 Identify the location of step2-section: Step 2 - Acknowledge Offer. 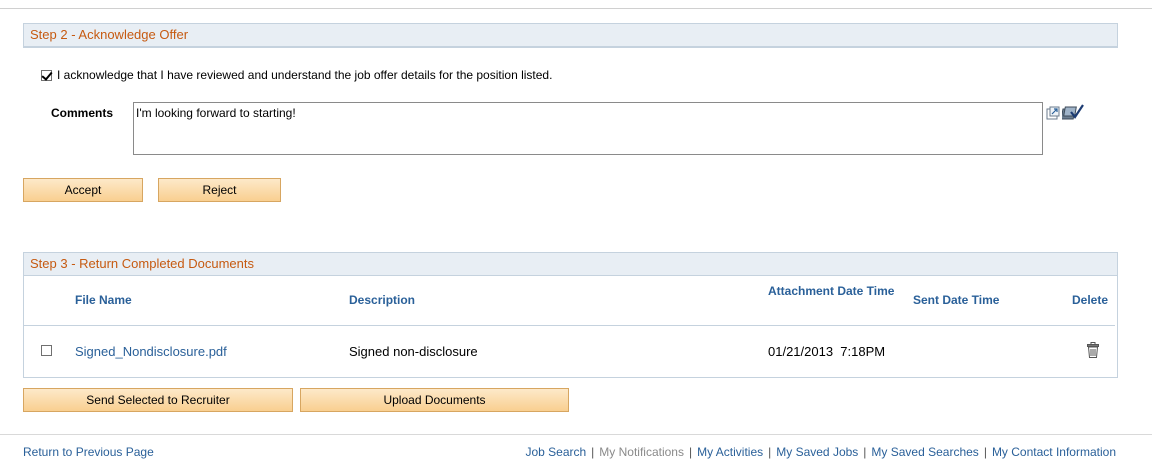
(570, 35).